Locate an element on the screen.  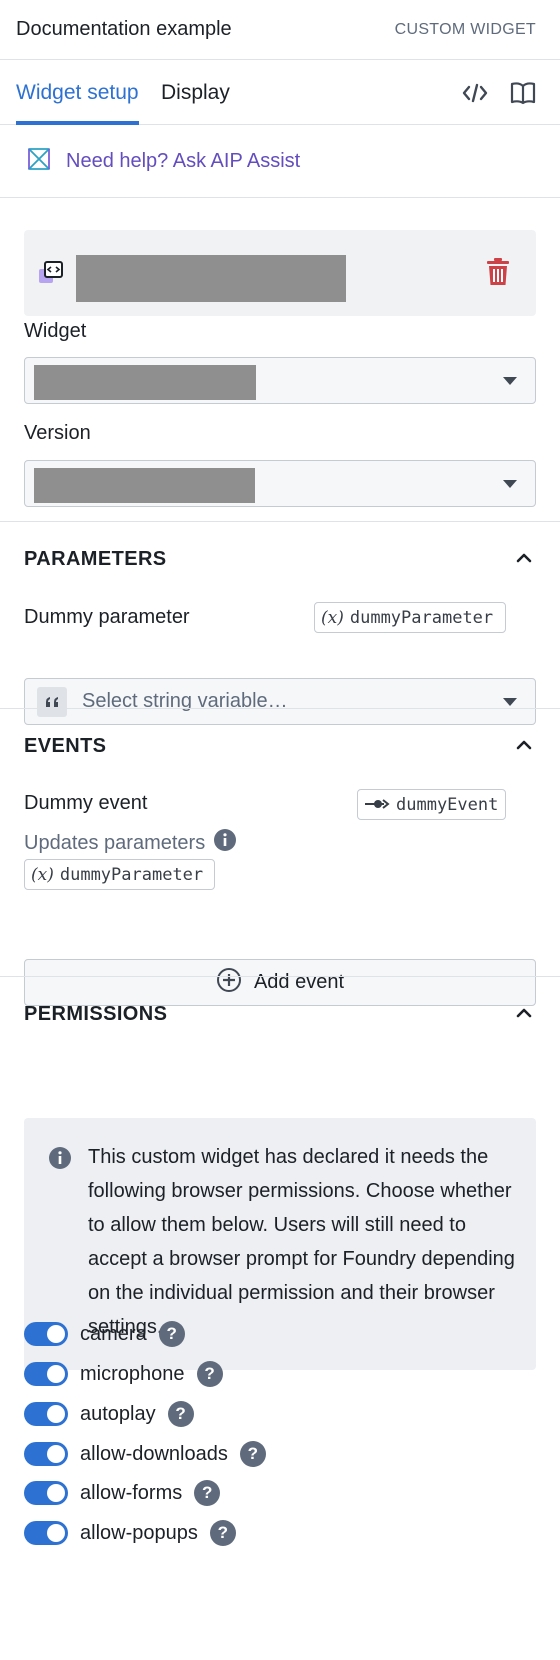
permission-label: microphone is located at coordinates (132, 1373).